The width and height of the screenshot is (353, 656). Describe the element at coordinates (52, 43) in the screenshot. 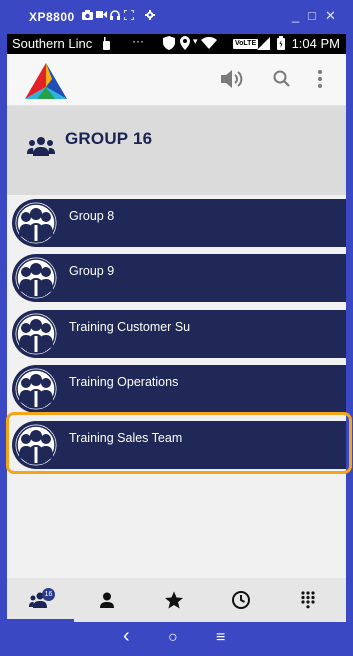

I see `carrier-label: Southern Linc` at that location.